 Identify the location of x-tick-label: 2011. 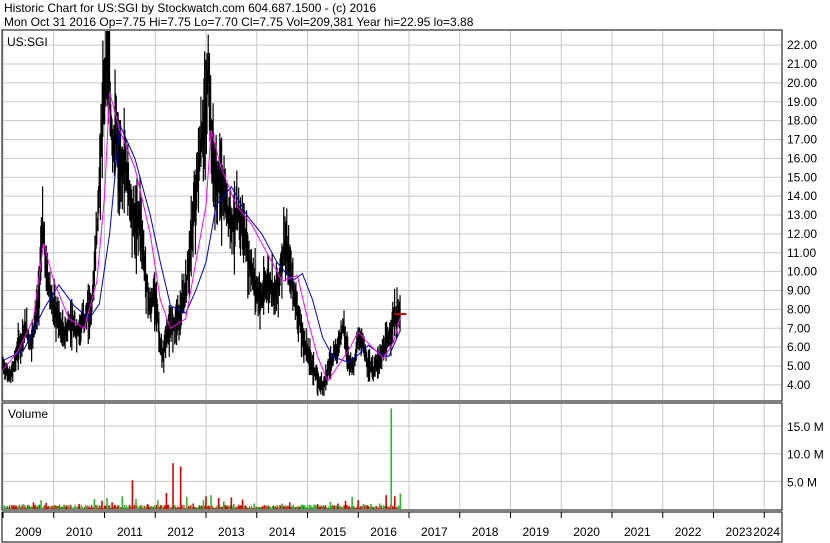
(130, 532).